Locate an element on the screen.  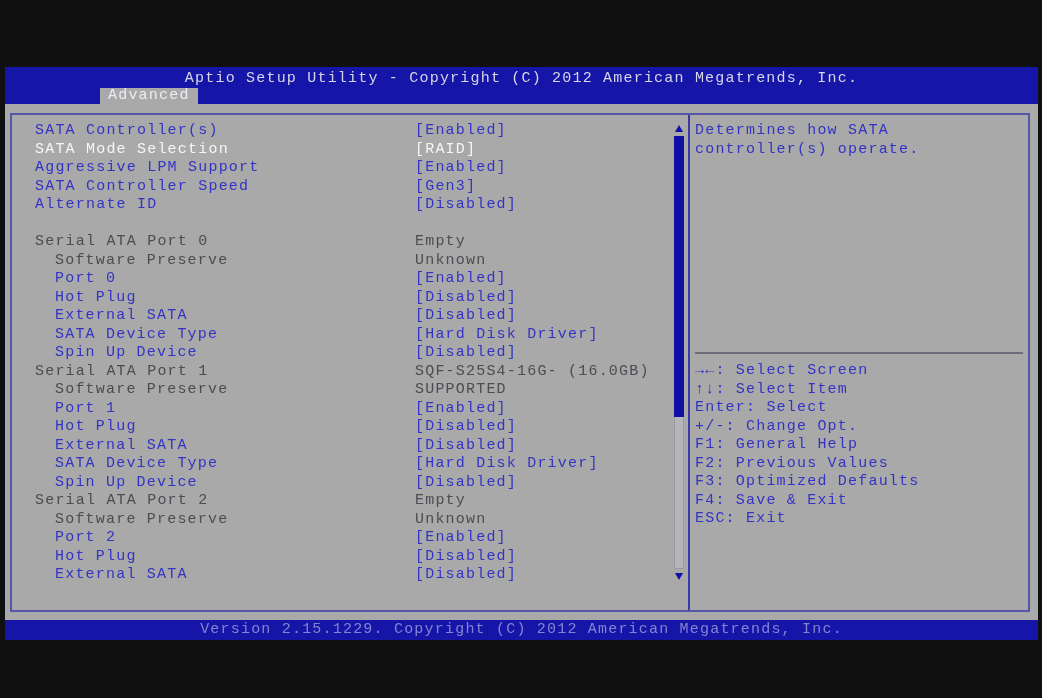
setting-label: SATA Controller Speed is located at coordinates (142, 186).